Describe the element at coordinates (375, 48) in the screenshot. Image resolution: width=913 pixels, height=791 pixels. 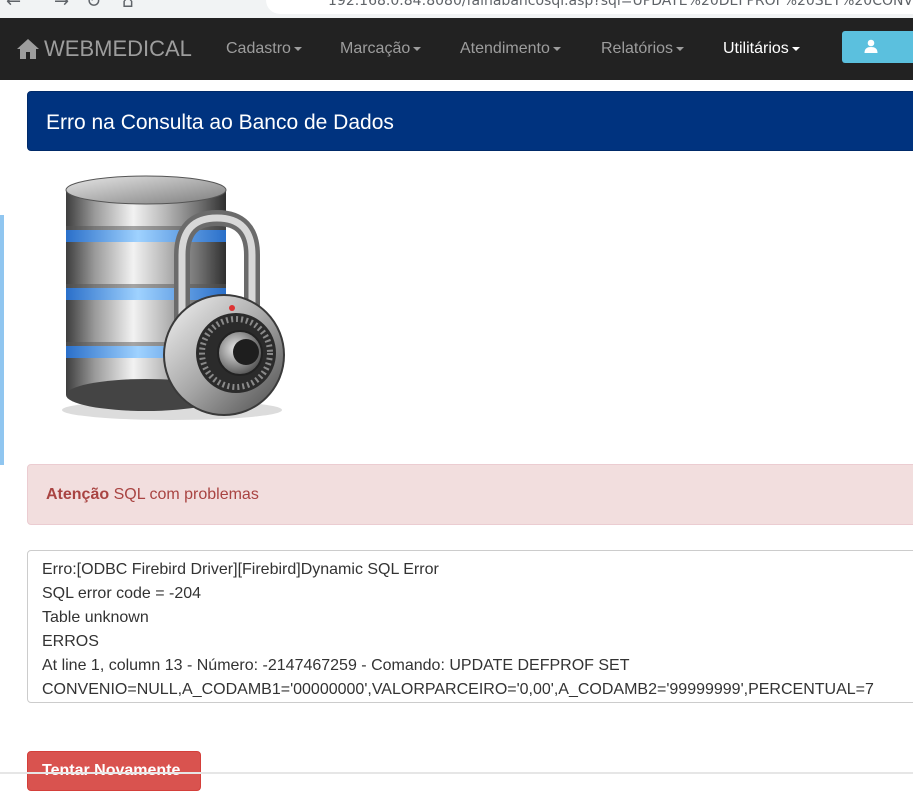
I see `menu-label: Marcação` at that location.